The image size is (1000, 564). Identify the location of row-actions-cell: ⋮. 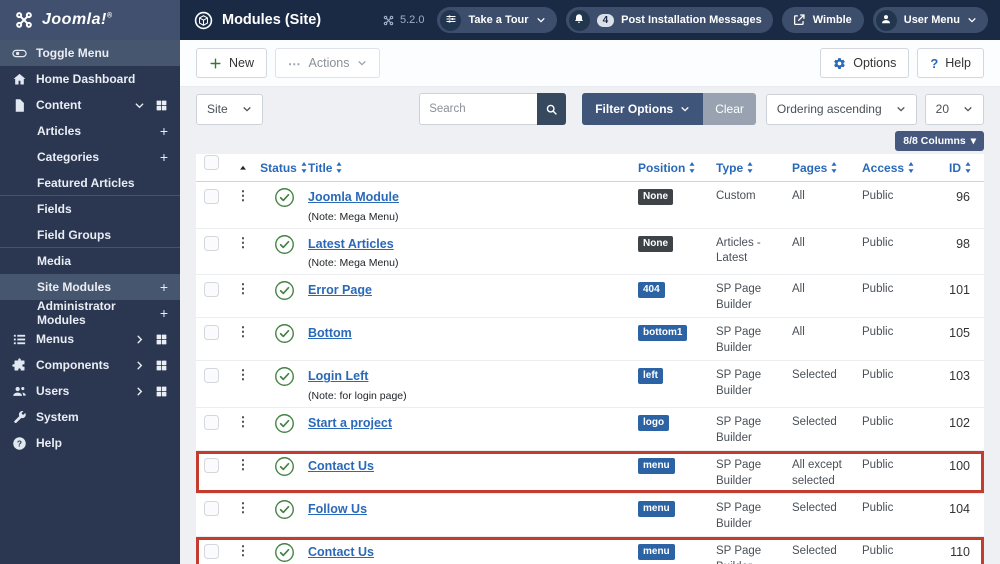
(243, 252).